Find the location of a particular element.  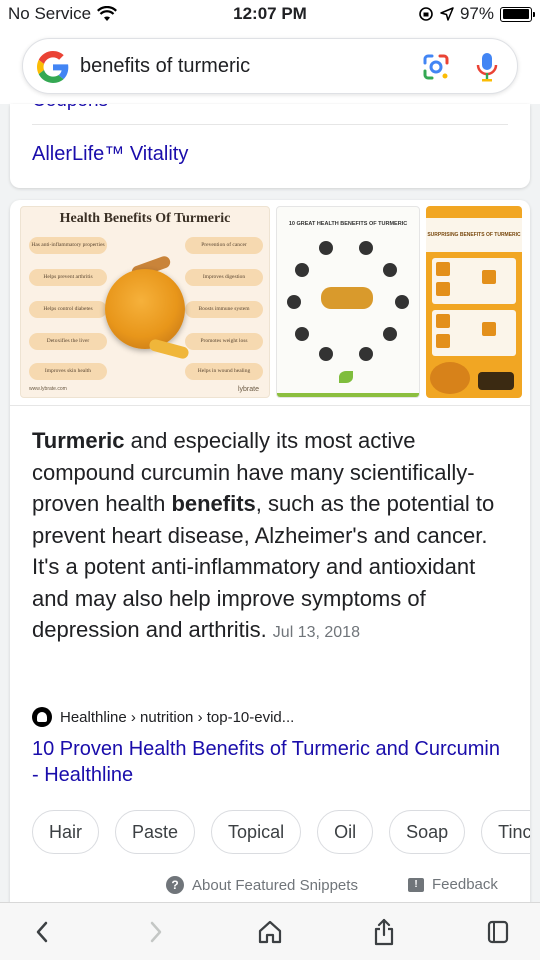

allerlife-vitality-link: AllerLife™ Vitality is located at coordinates (110, 154).